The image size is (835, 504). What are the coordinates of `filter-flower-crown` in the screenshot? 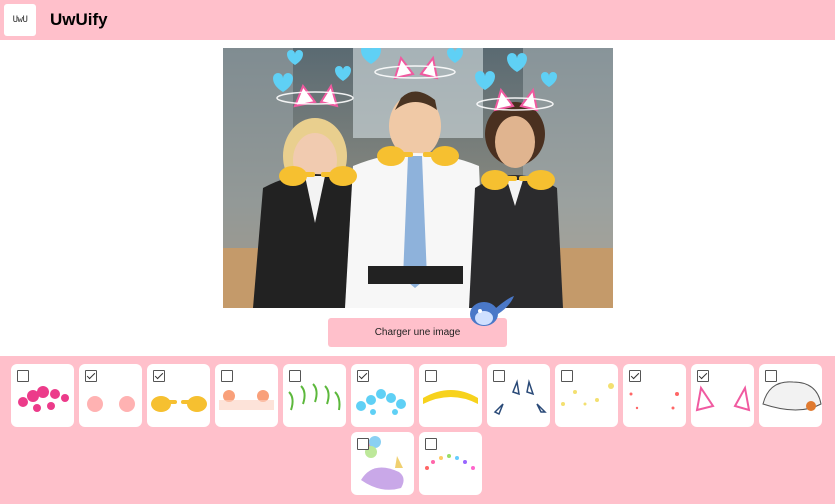 It's located at (450, 395).